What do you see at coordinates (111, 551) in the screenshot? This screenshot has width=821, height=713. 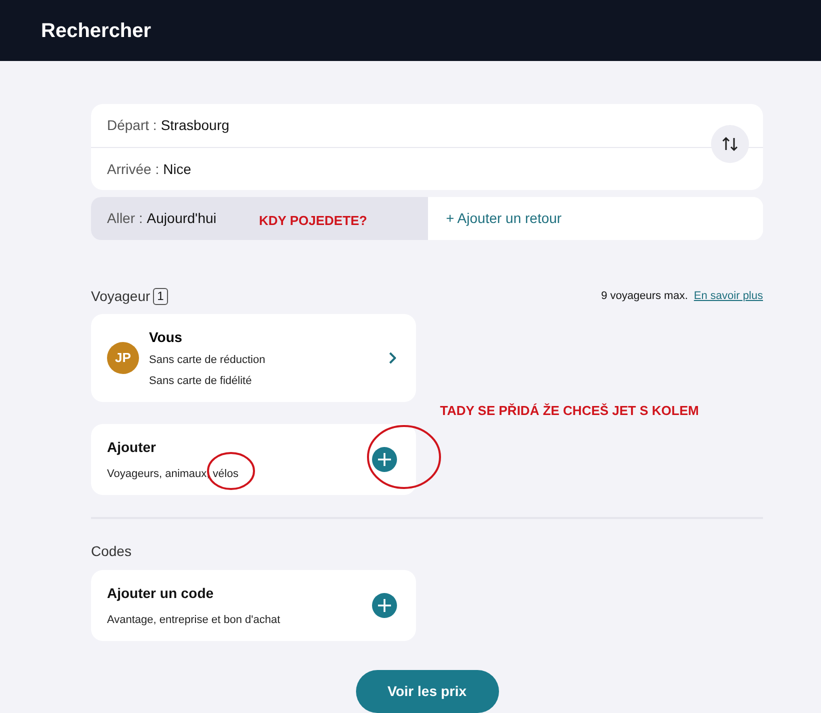 I see `section-heading: Codes` at bounding box center [111, 551].